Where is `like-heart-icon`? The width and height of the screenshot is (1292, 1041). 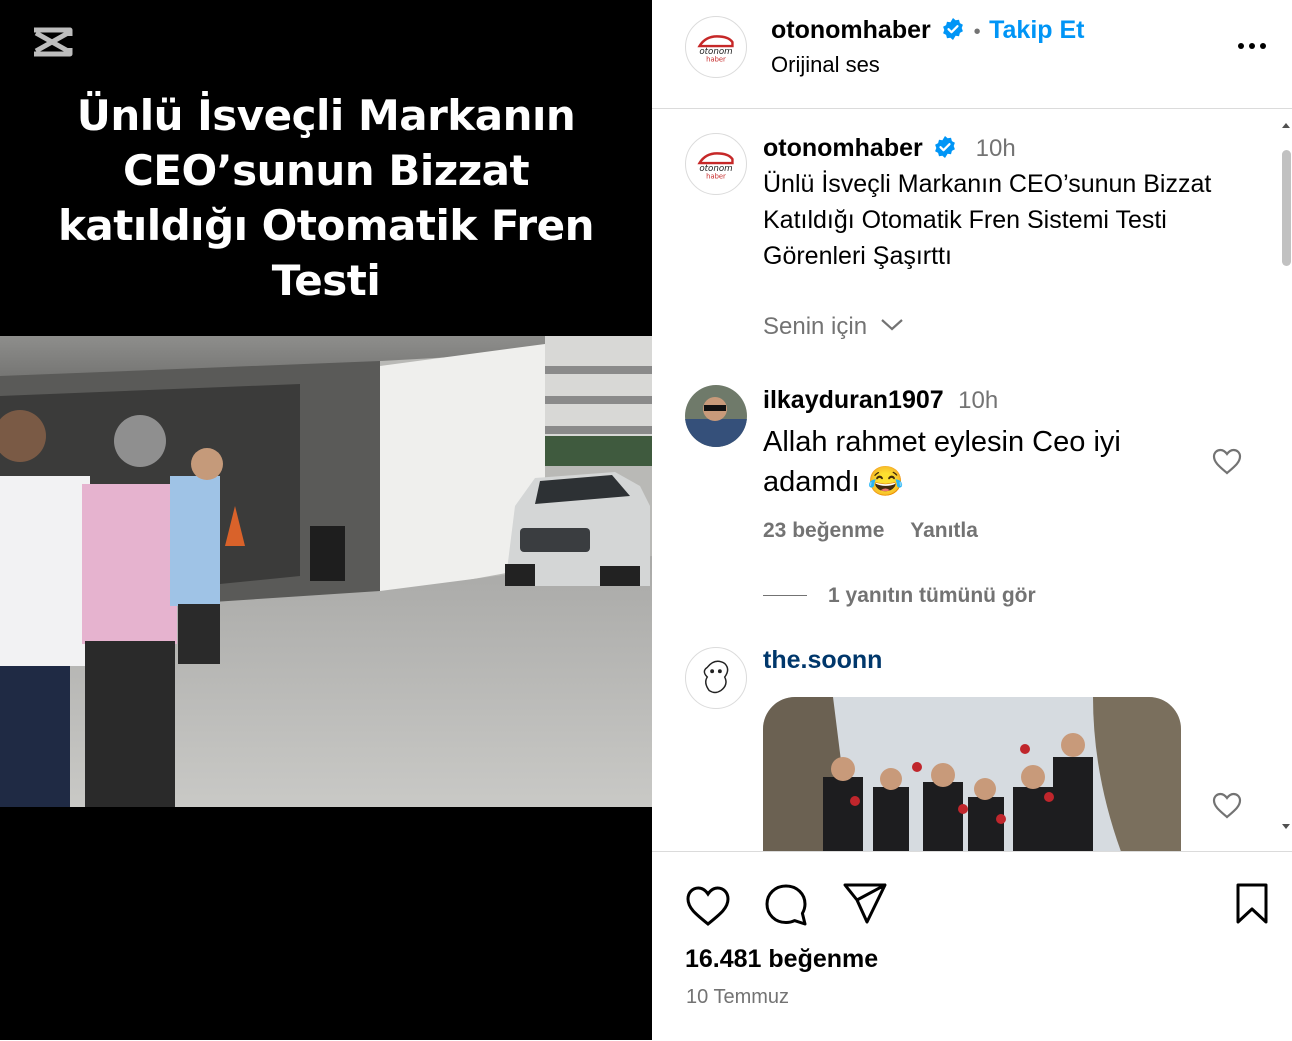
like-heart-icon is located at coordinates (708, 906).